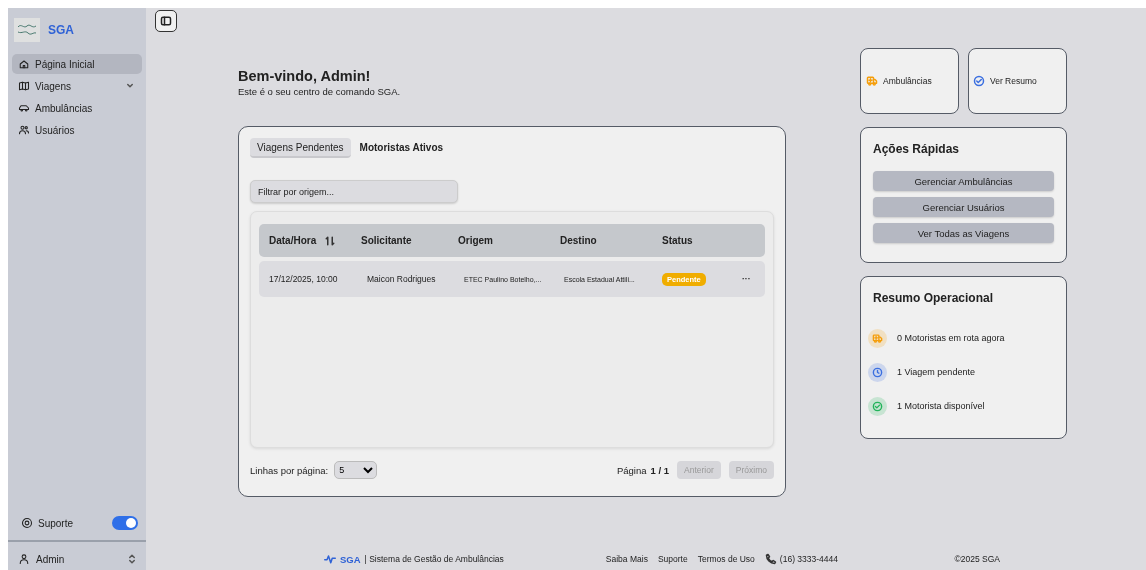 Image resolution: width=1146 pixels, height=570 pixels. I want to click on welcome-title: Bem-vindo, Admin!, so click(305, 76).